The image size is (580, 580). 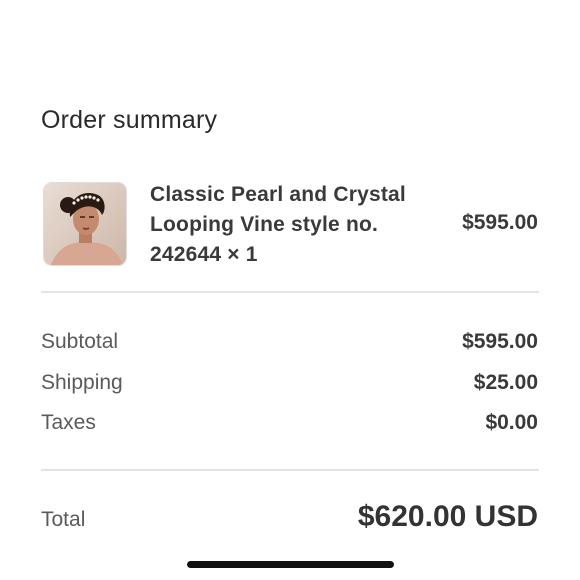 What do you see at coordinates (500, 341) in the screenshot?
I see `subtotal-value: $595.00` at bounding box center [500, 341].